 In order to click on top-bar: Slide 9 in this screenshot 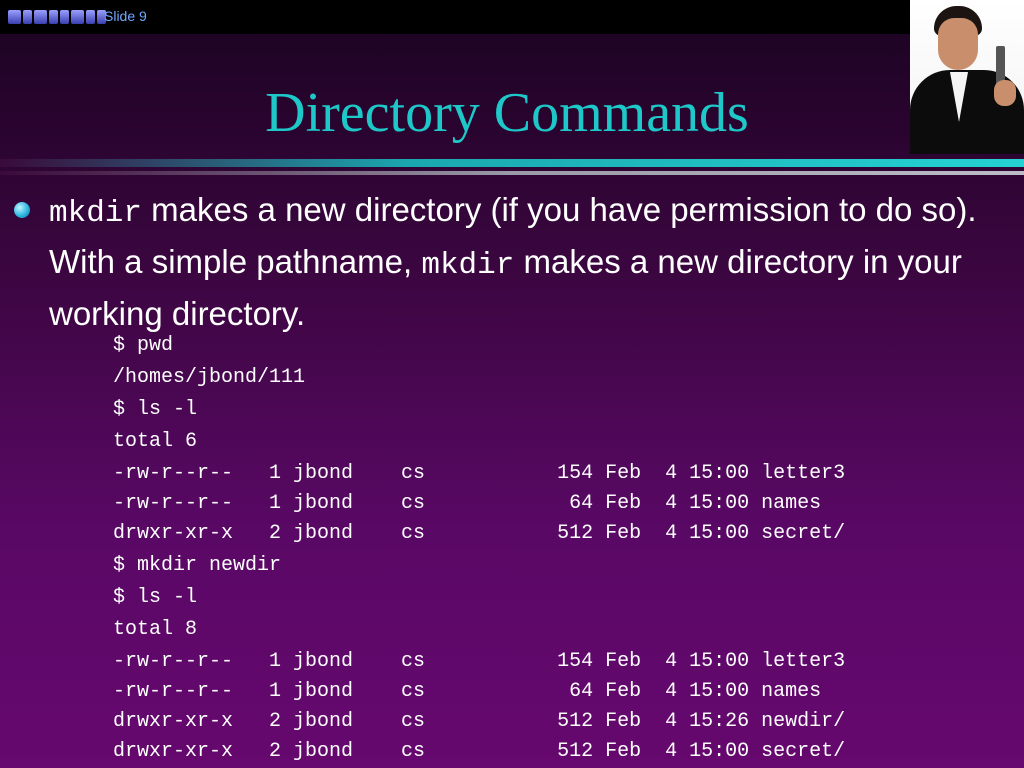, I will do `click(512, 17)`.